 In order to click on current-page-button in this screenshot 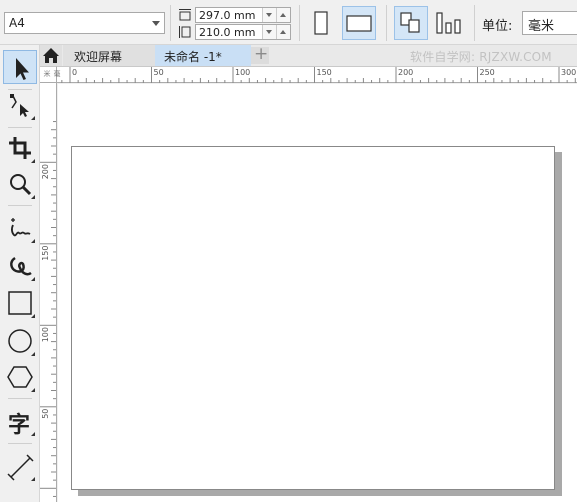, I will do `click(448, 23)`.